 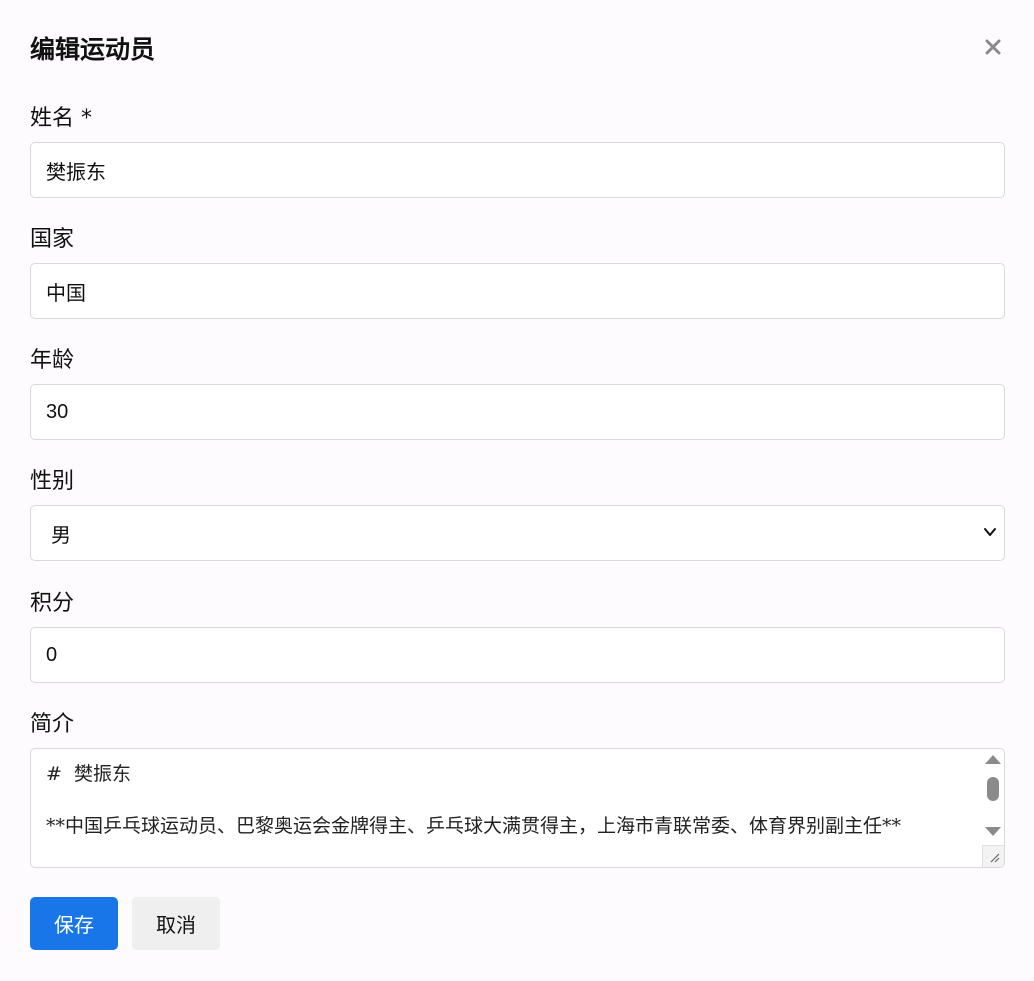 I want to click on age-label: 年龄, so click(x=52, y=360).